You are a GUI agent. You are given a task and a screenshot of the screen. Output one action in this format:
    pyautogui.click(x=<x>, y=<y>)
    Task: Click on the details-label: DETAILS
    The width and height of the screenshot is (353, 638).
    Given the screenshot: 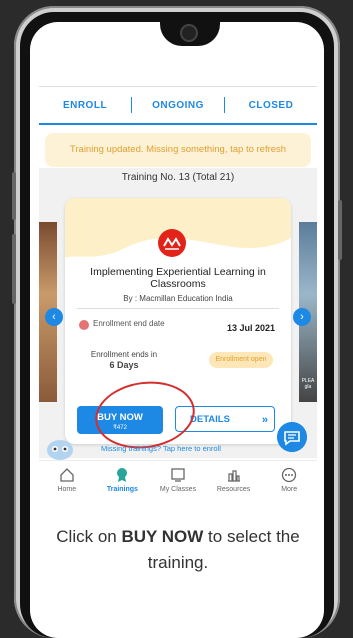 What is the action you would take?
    pyautogui.click(x=210, y=419)
    